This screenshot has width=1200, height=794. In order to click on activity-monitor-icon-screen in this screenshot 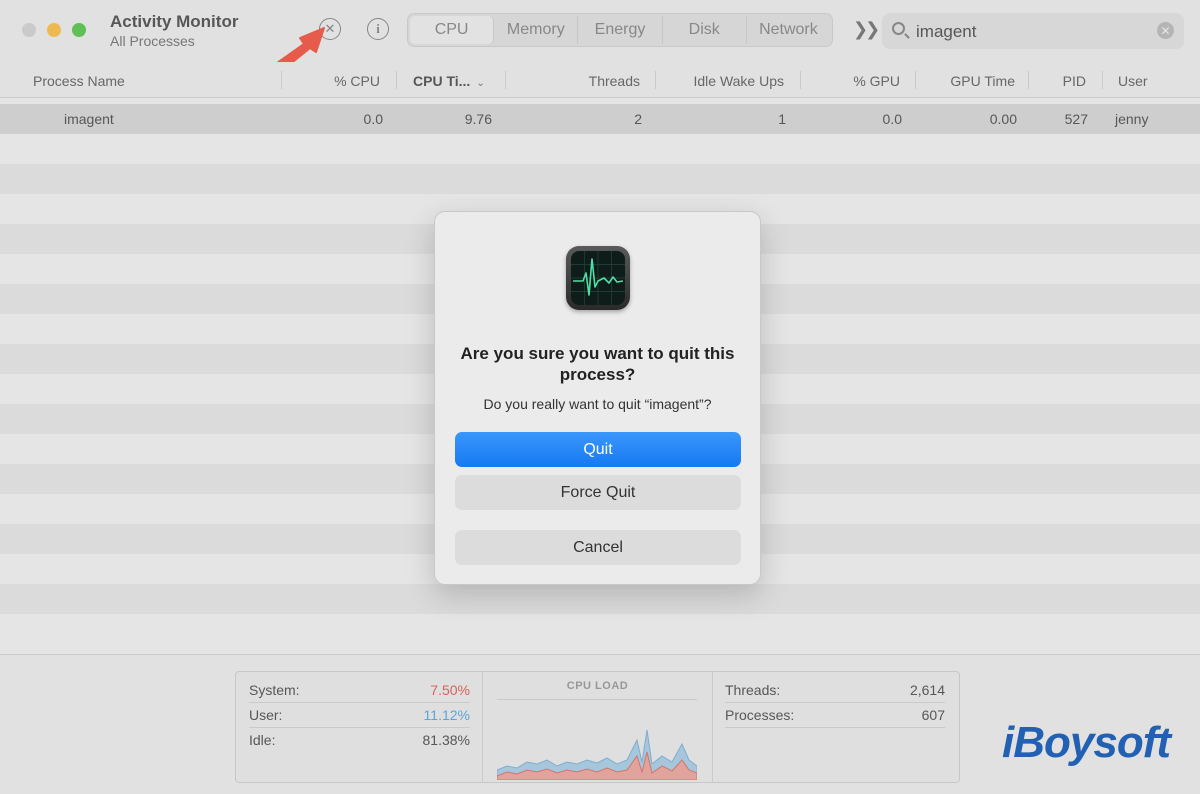, I will do `click(598, 278)`.